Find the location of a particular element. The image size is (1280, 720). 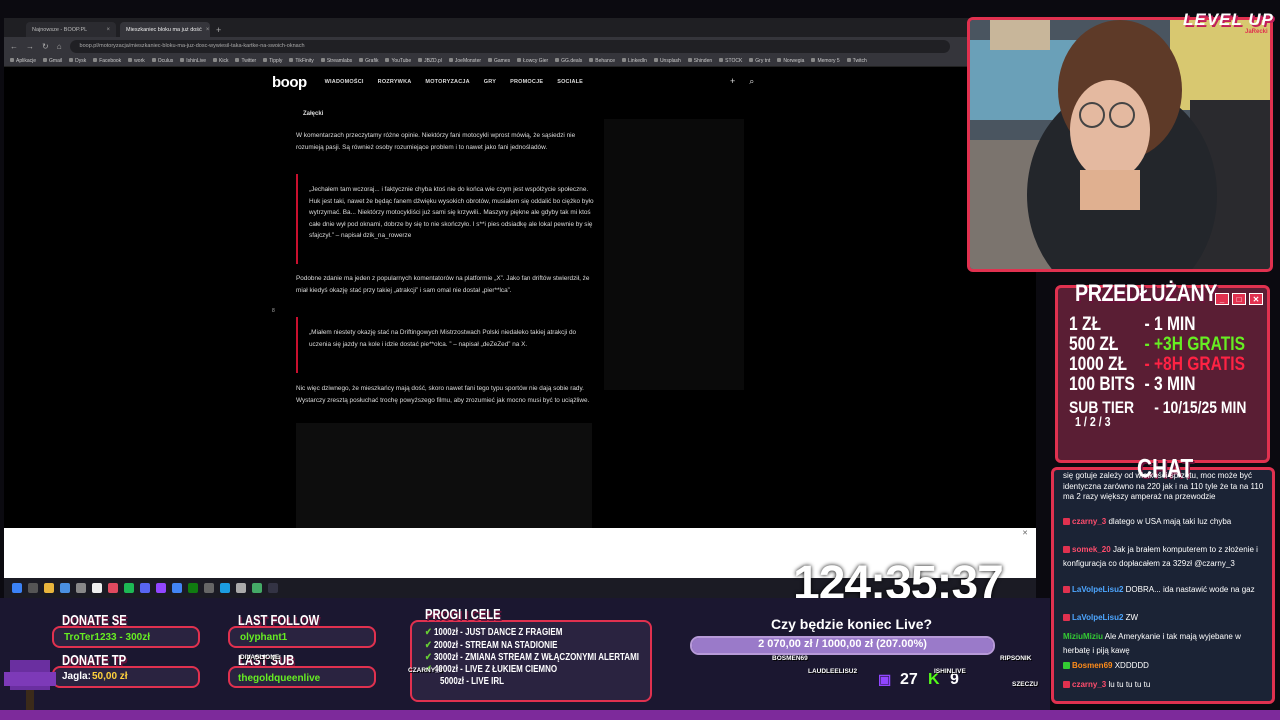

bookmark-item: Kick is located at coordinates (220, 61).